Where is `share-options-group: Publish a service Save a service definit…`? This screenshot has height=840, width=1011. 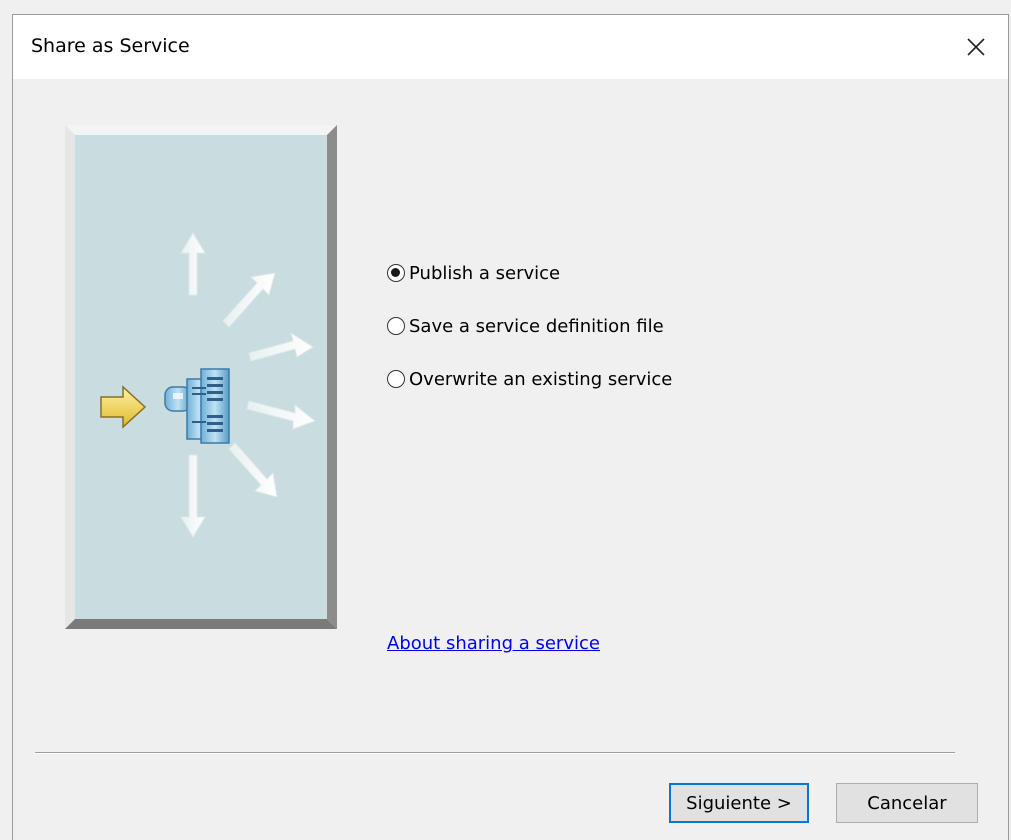 share-options-group: Publish a service Save a service definit… is located at coordinates (529, 339).